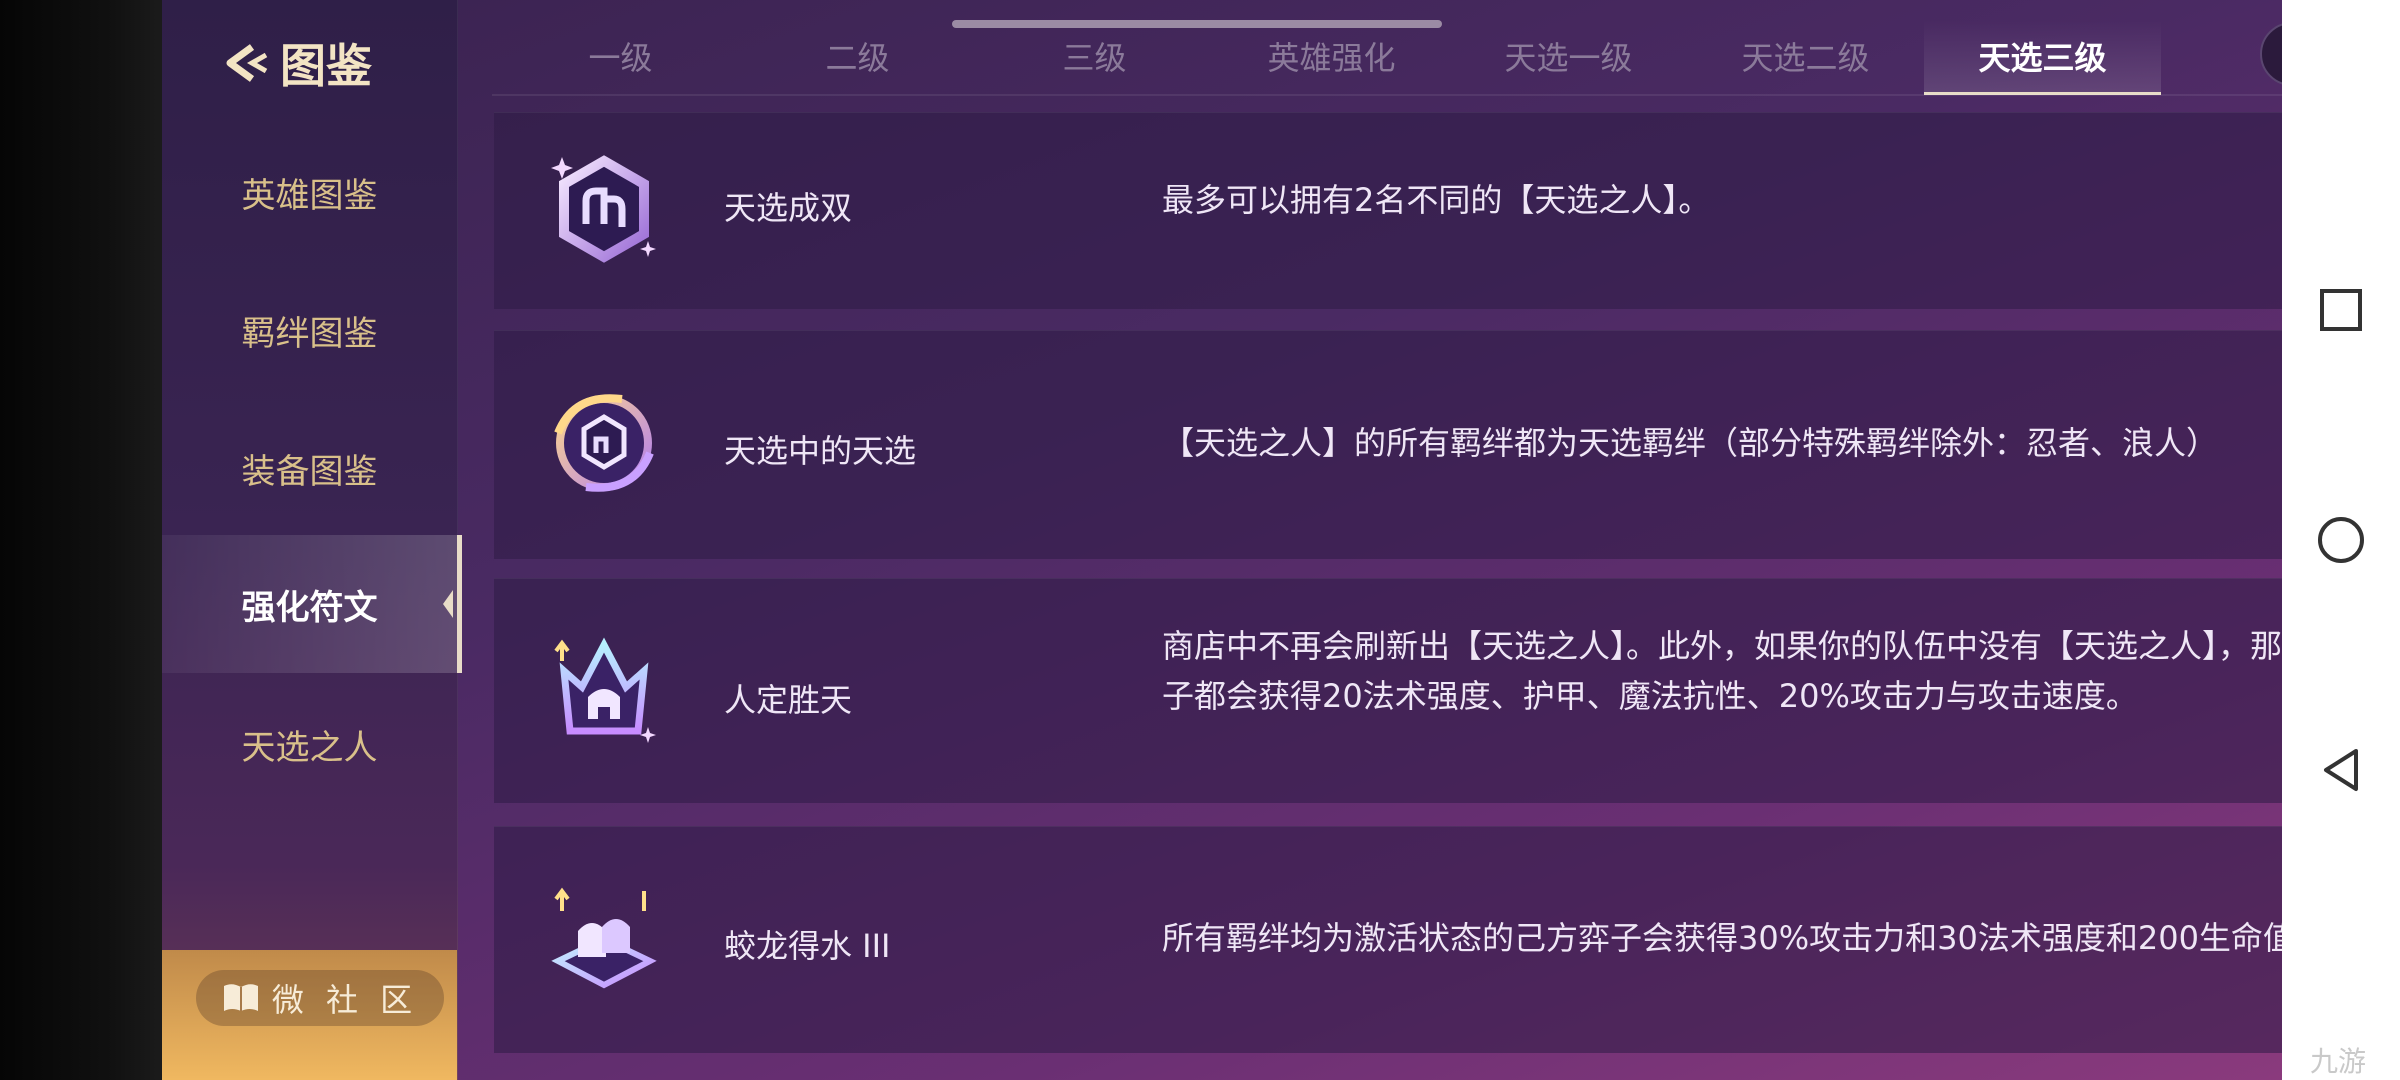 Image resolution: width=2400 pixels, height=1080 pixels. What do you see at coordinates (2341, 540) in the screenshot?
I see `home-icon` at bounding box center [2341, 540].